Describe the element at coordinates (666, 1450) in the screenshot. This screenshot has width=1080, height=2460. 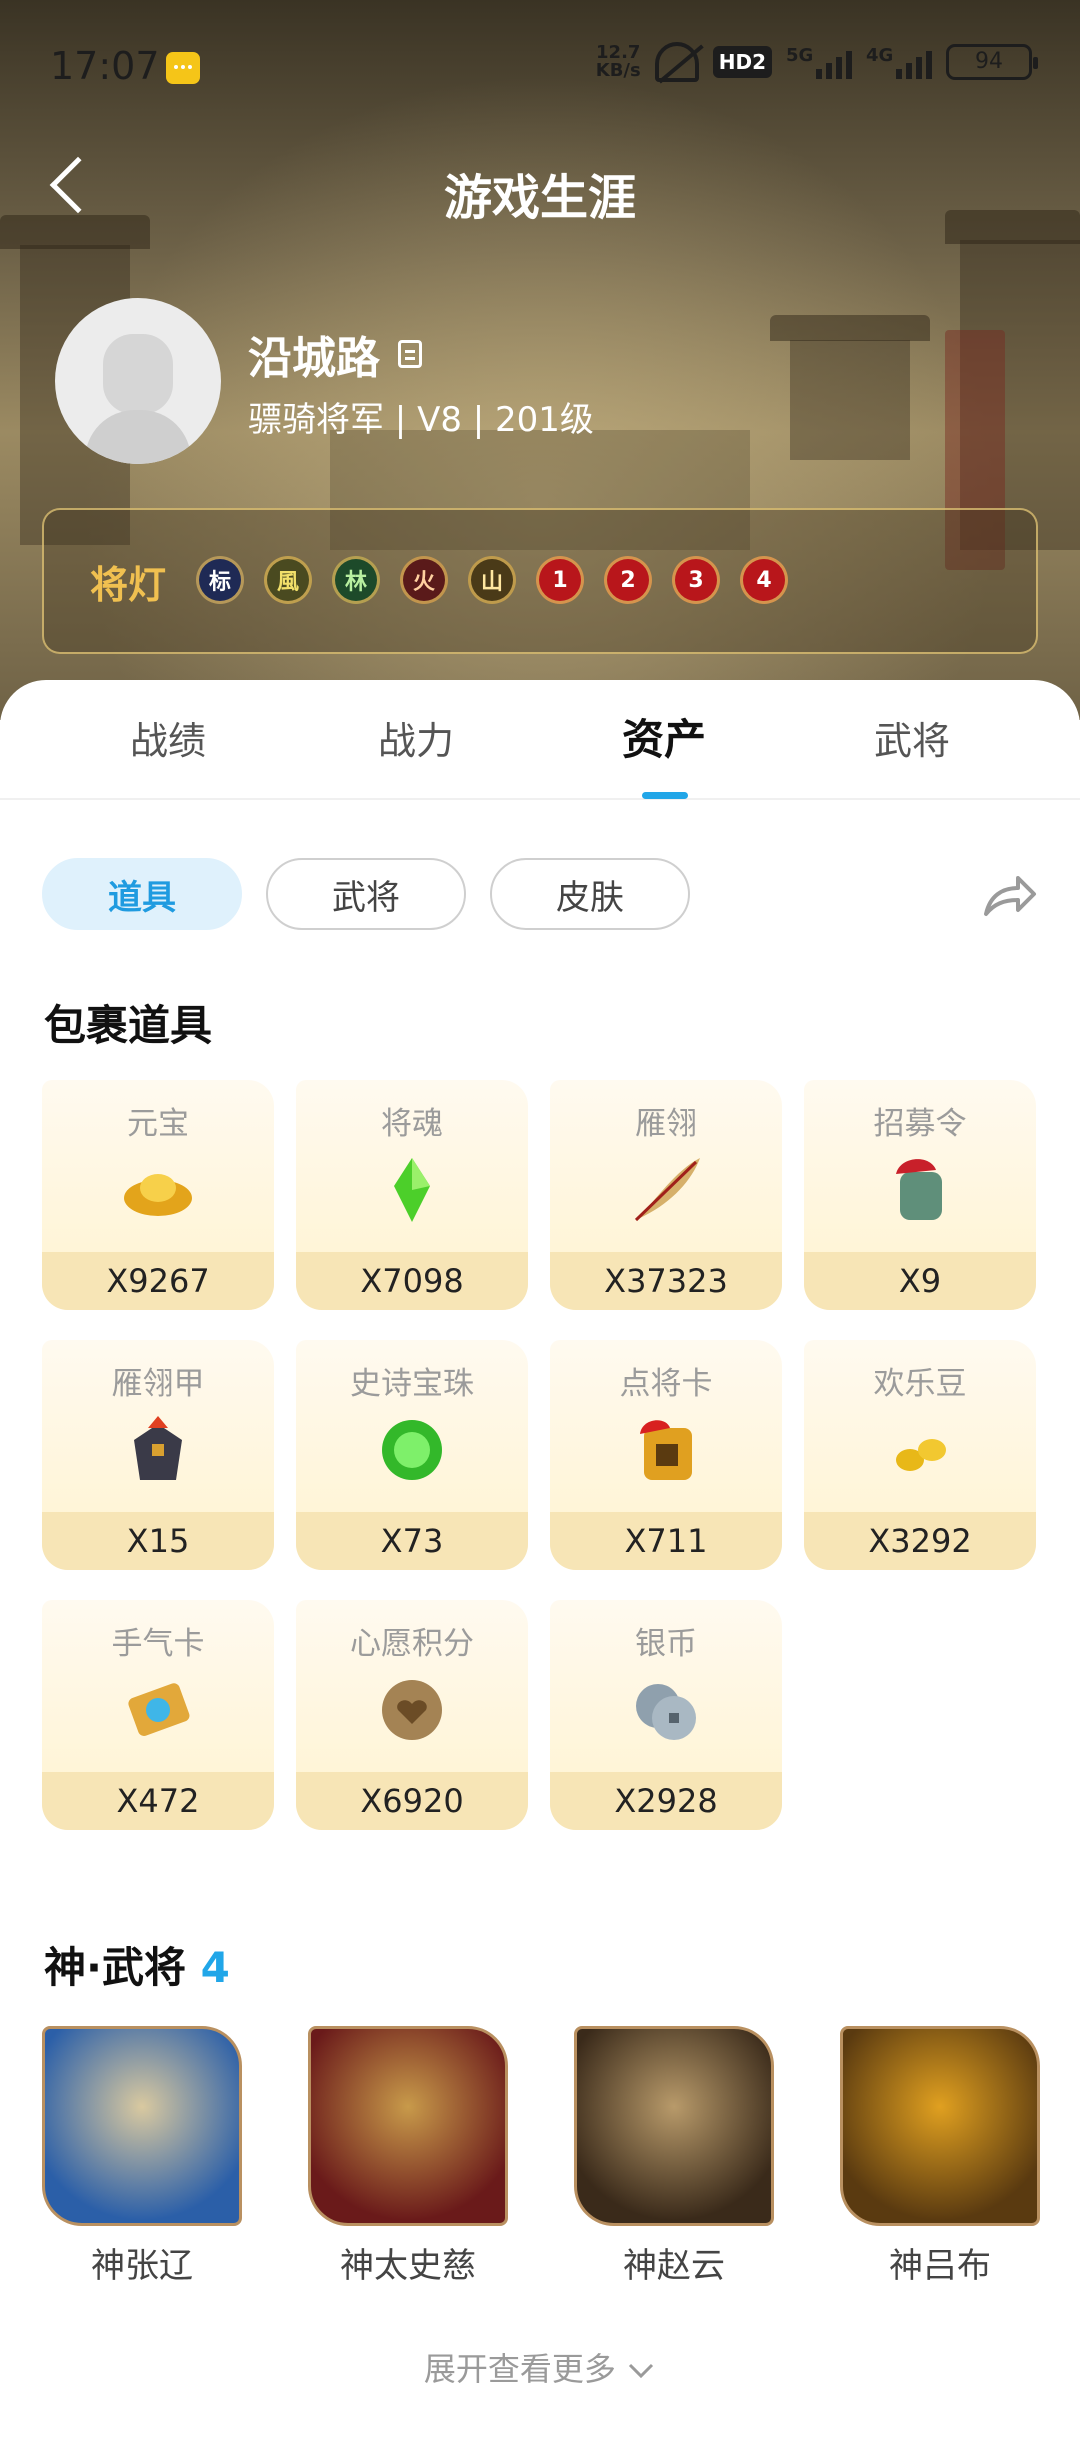
I see `general-card-icon` at that location.